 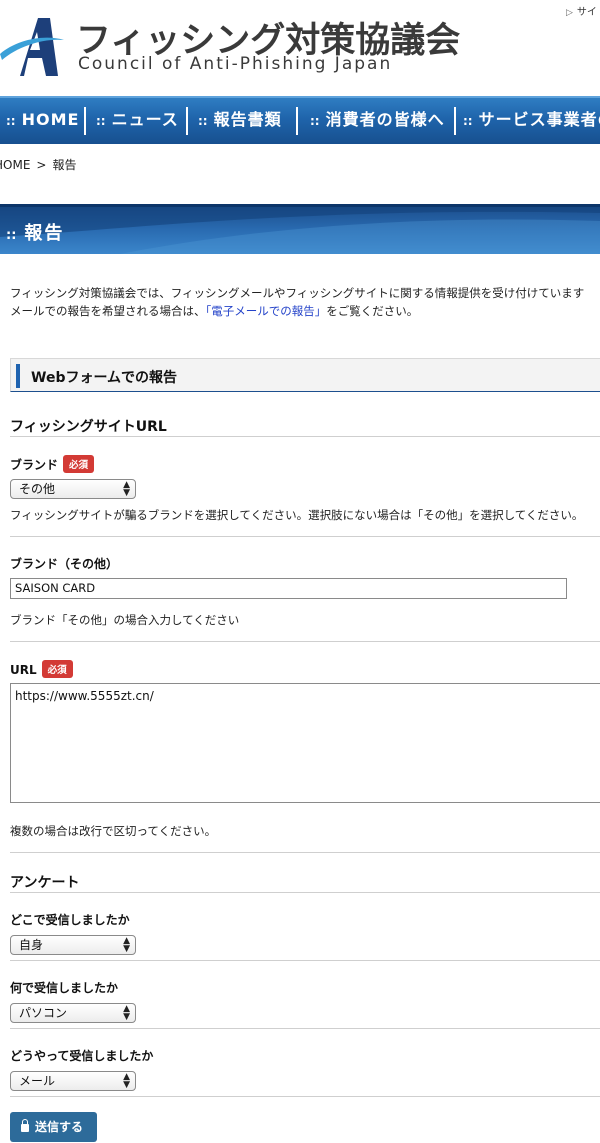 What do you see at coordinates (64, 564) in the screenshot?
I see `brand-other-label: ブランド（その他）` at bounding box center [64, 564].